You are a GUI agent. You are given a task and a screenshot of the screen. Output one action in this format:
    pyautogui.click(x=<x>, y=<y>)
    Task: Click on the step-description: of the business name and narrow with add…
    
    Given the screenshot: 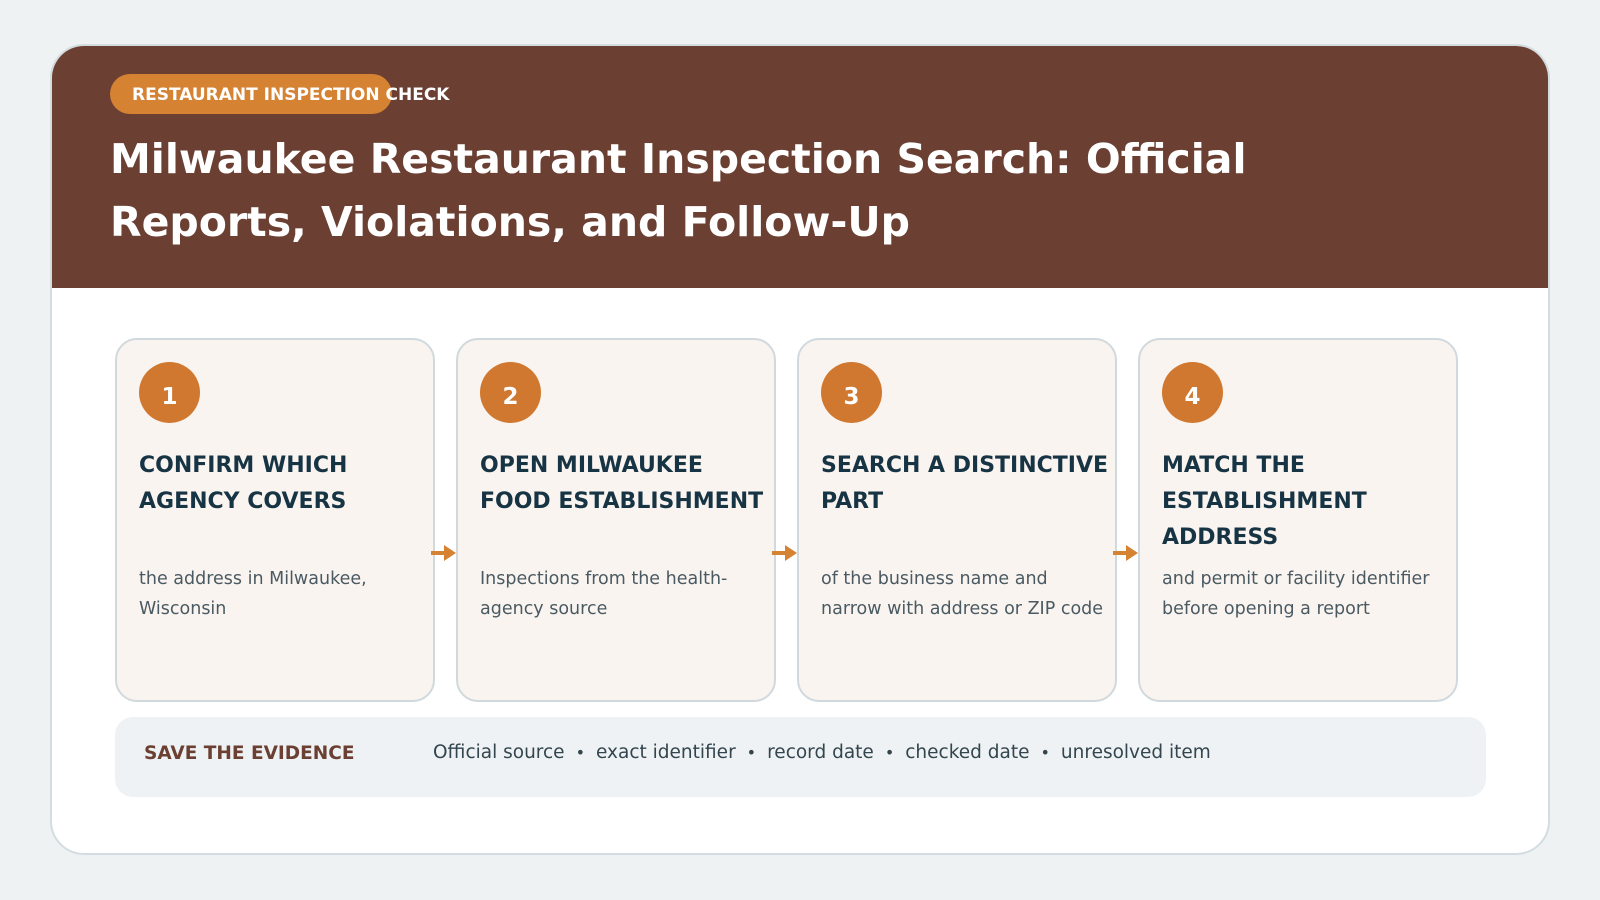 What is the action you would take?
    pyautogui.click(x=962, y=594)
    